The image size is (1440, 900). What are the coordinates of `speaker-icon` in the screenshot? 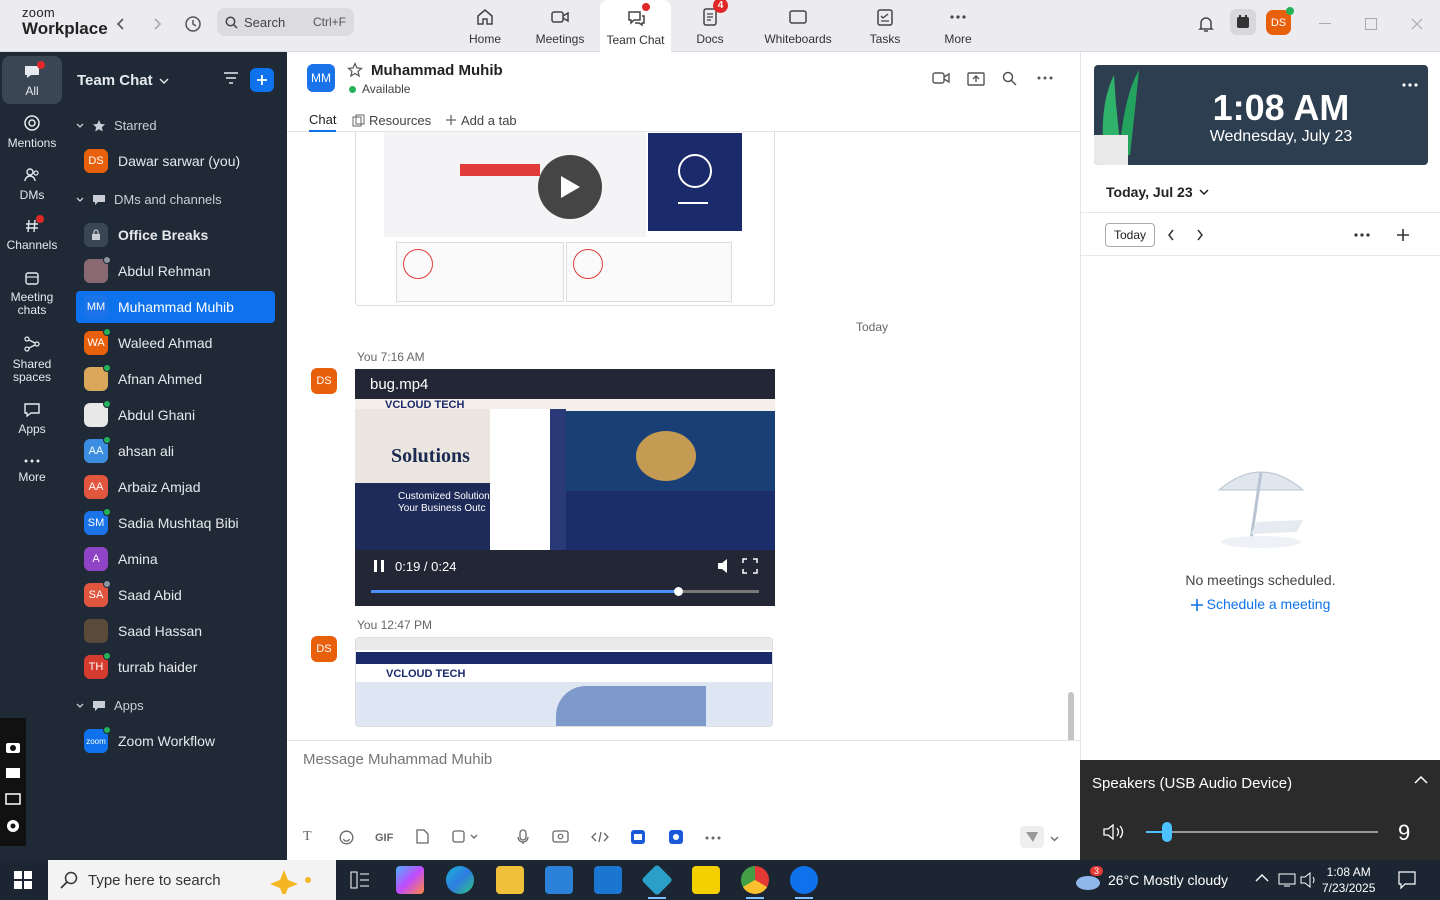 It's located at (1115, 832).